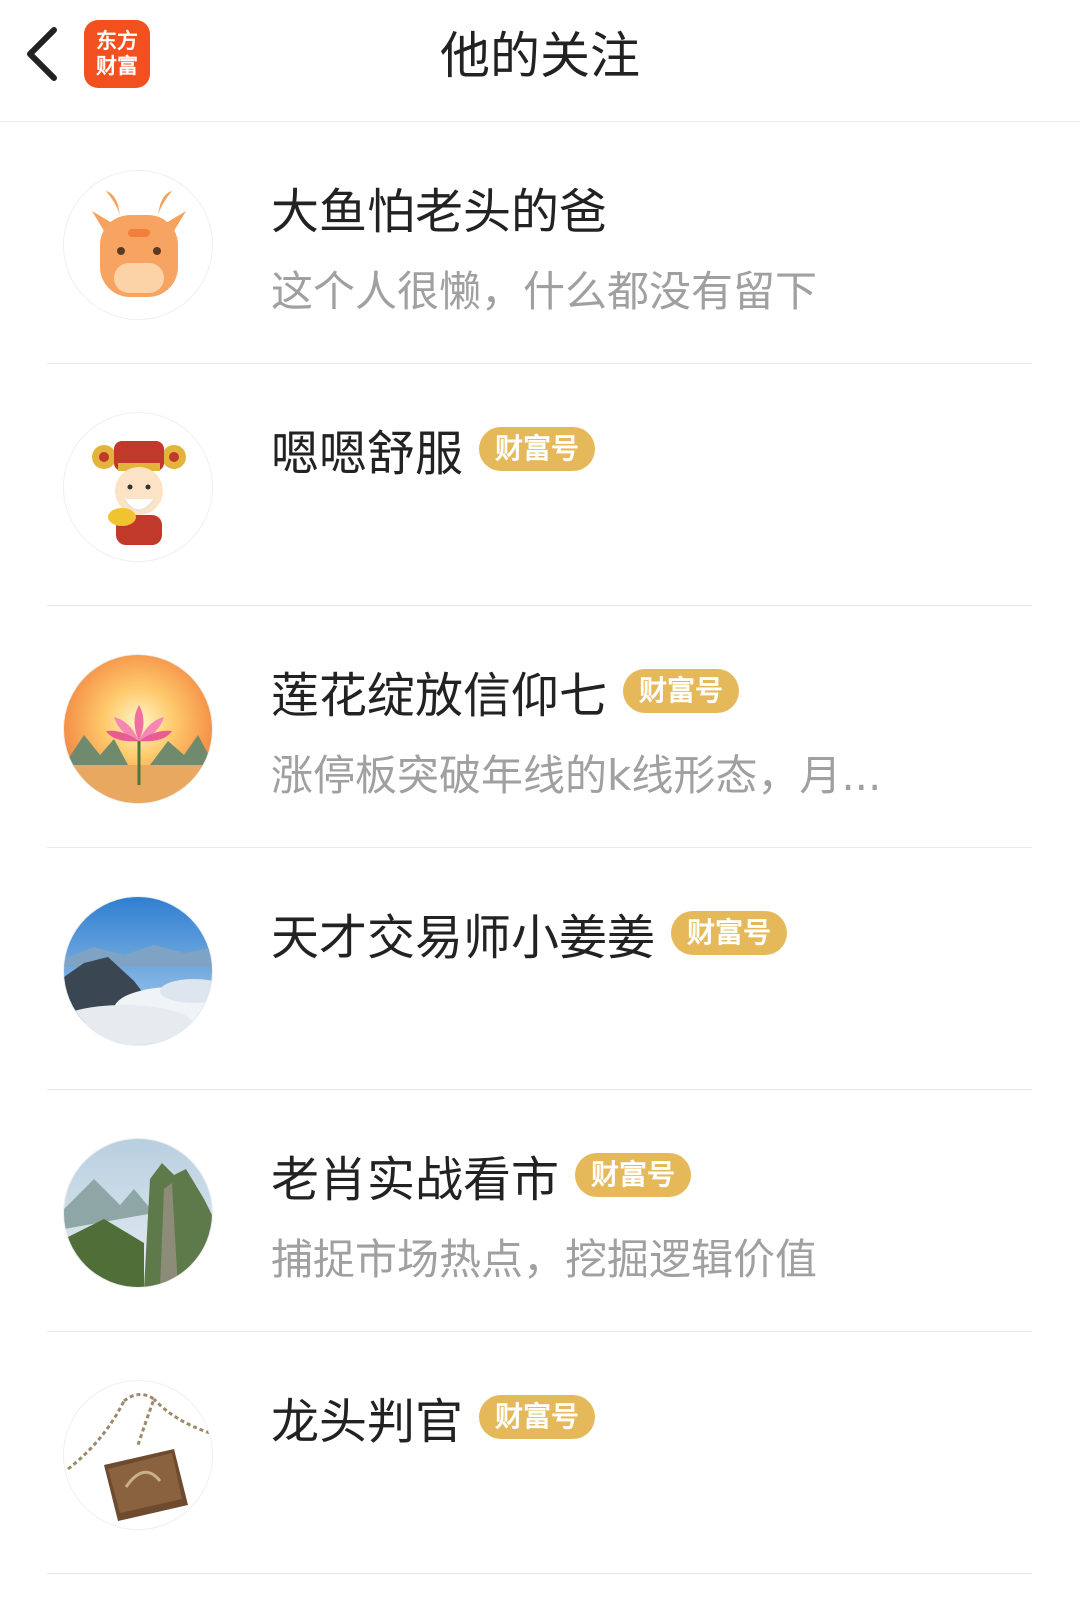 Image resolution: width=1080 pixels, height=1624 pixels. I want to click on name-line: 莲花绽放信仰七 财富号, so click(505, 691).